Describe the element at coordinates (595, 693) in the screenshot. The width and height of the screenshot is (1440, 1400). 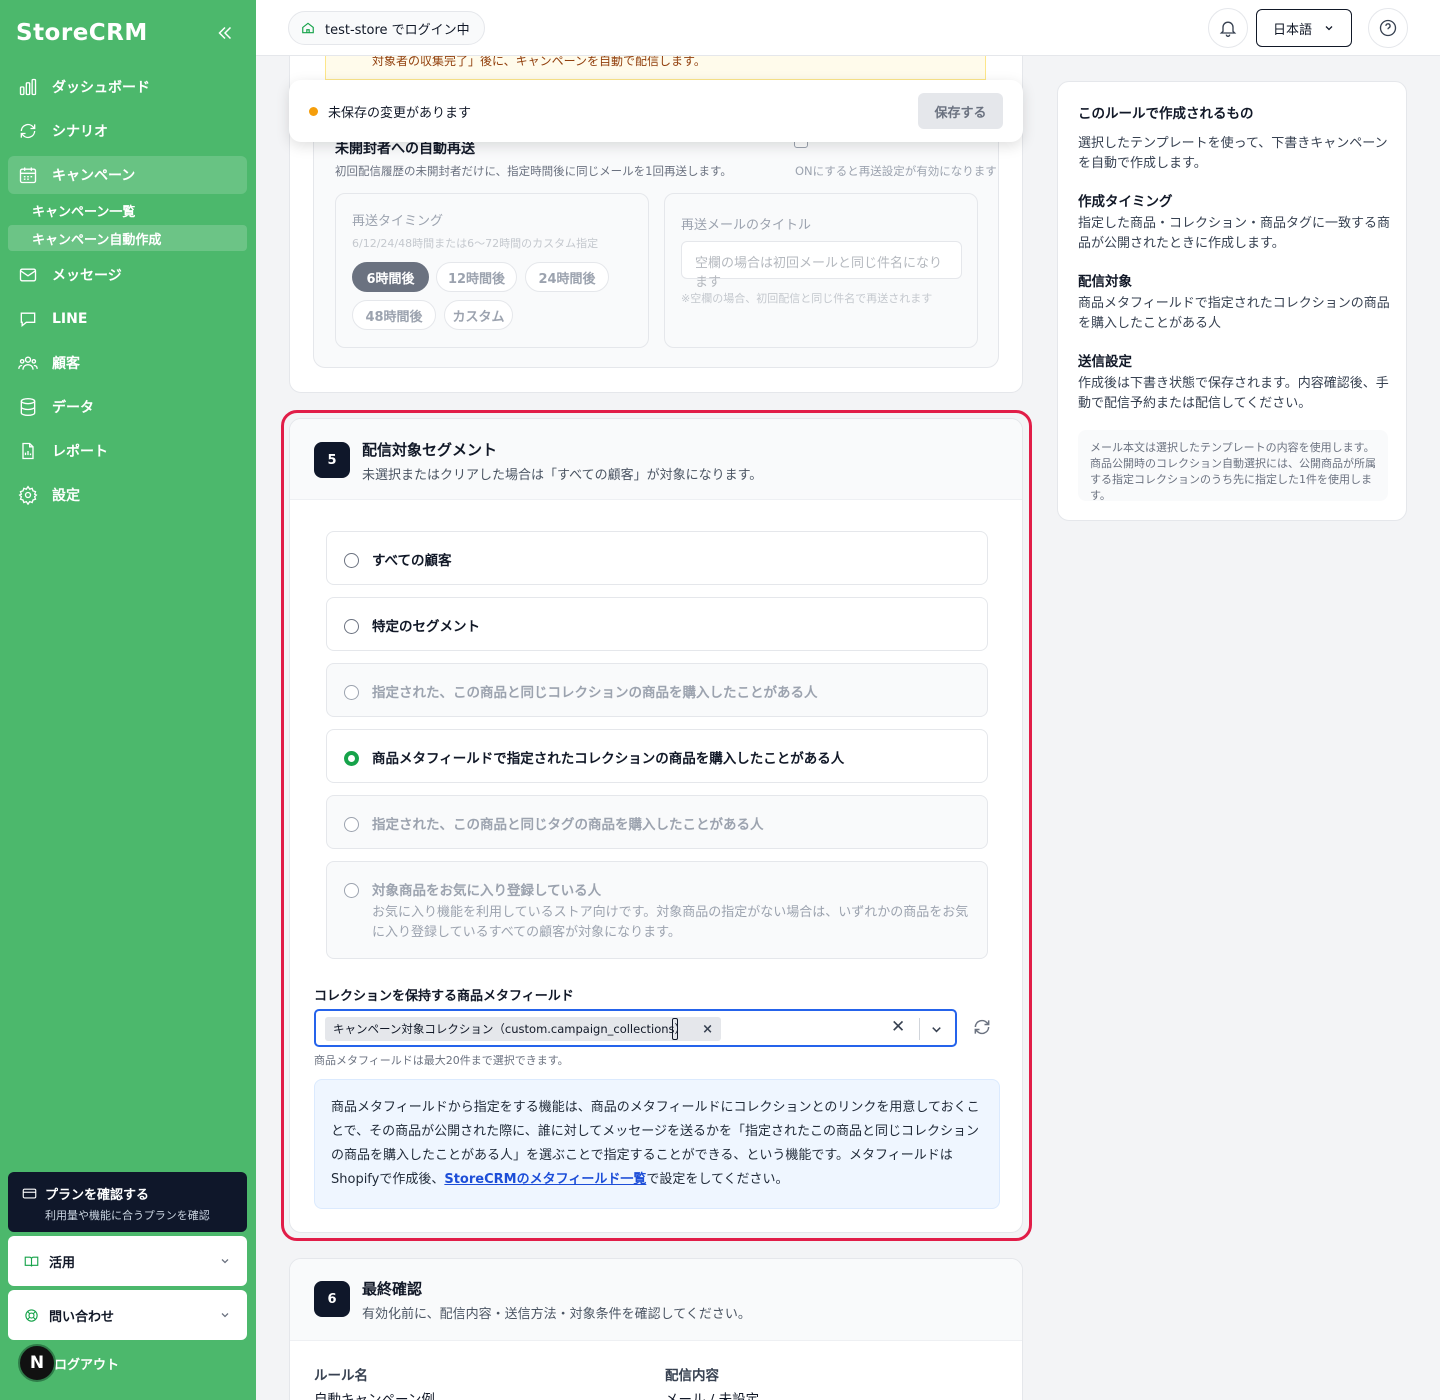
I see `option-label: 指定された、この商品と同じコレクションの商品を購入したことがある人` at that location.